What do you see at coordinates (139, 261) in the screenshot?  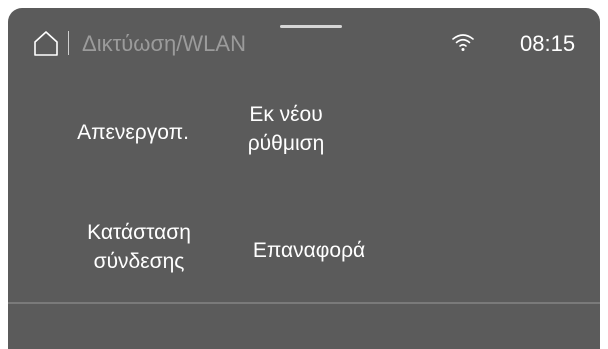 I see `status-label-line2: σύνδεσης` at bounding box center [139, 261].